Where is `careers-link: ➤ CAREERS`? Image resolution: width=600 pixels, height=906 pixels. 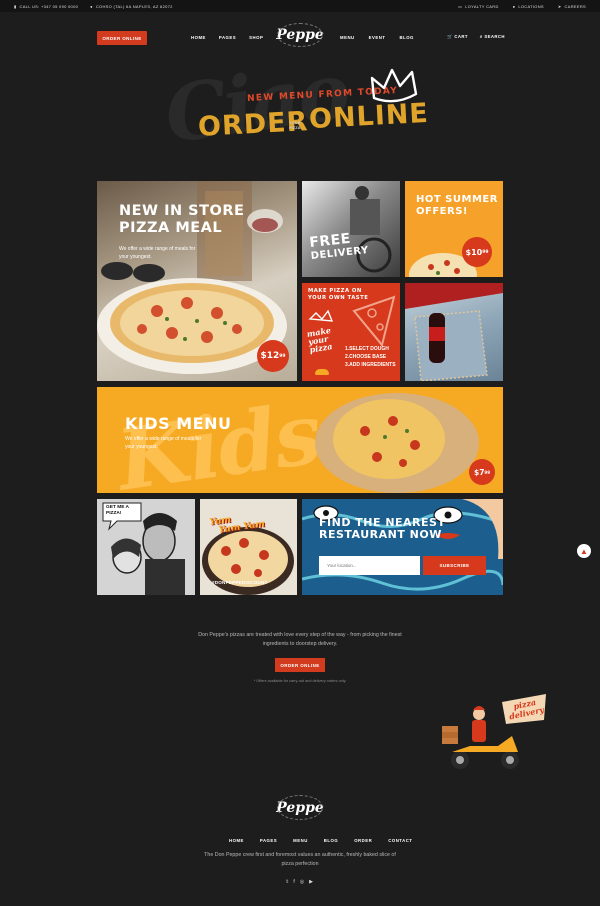 careers-link: ➤ CAREERS is located at coordinates (572, 6).